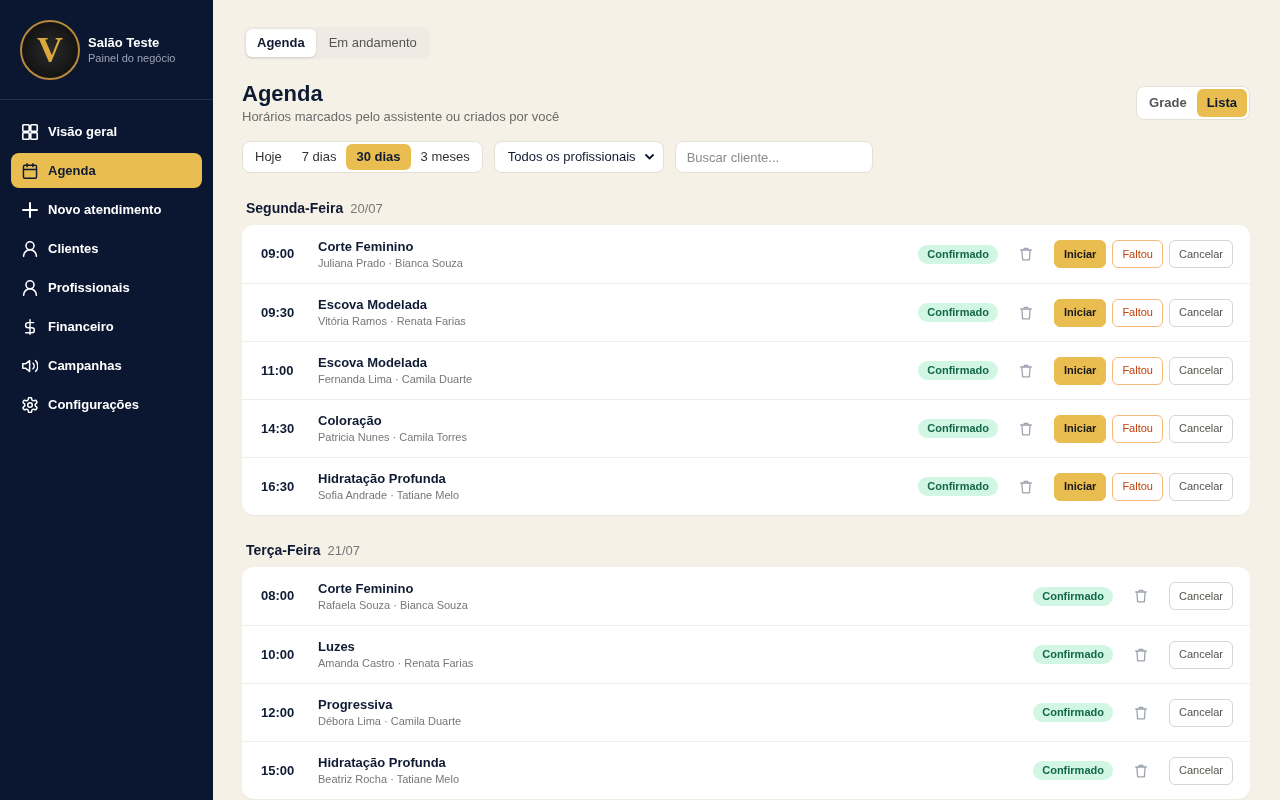 The width and height of the screenshot is (1280, 800). I want to click on settings-icon, so click(30, 404).